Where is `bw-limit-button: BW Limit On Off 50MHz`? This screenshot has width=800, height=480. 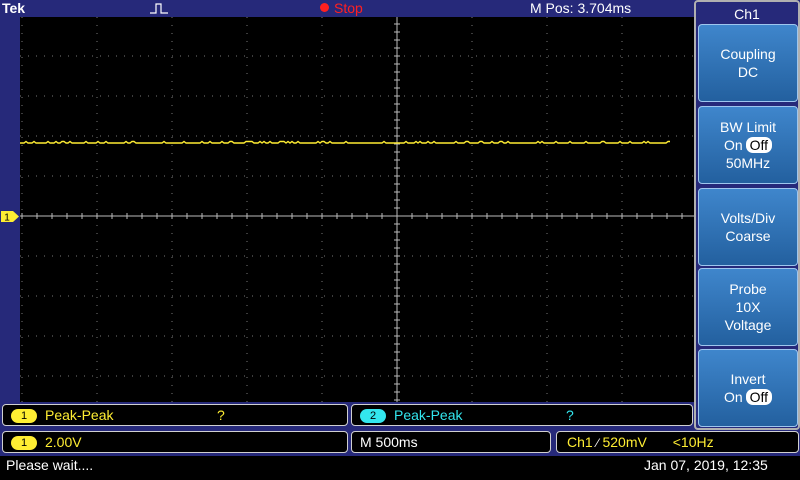 bw-limit-button: BW Limit On Off 50MHz is located at coordinates (748, 145).